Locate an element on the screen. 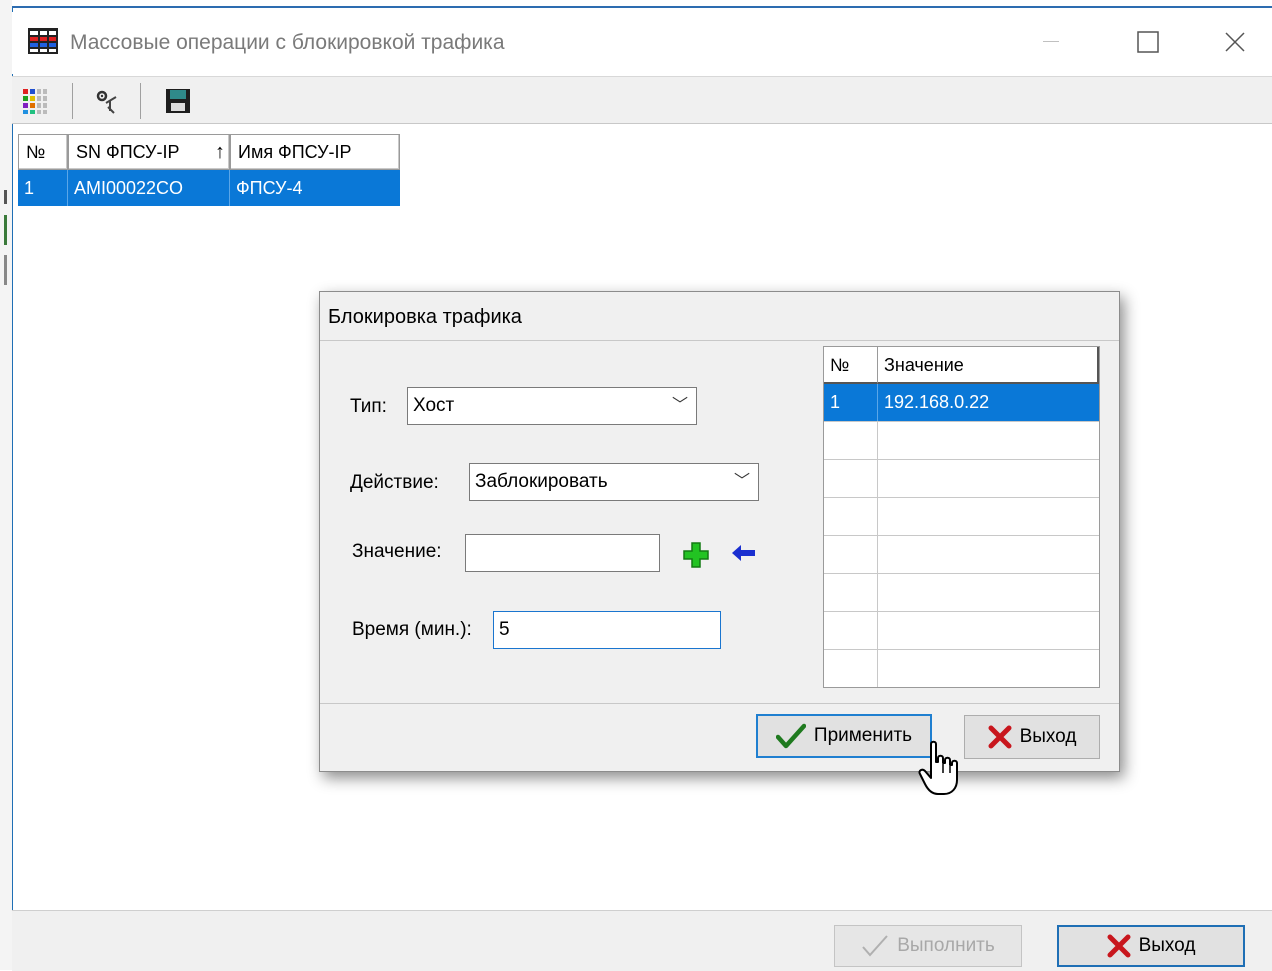 Image resolution: width=1272 pixels, height=971 pixels. columns-grid-icon is located at coordinates (35, 101).